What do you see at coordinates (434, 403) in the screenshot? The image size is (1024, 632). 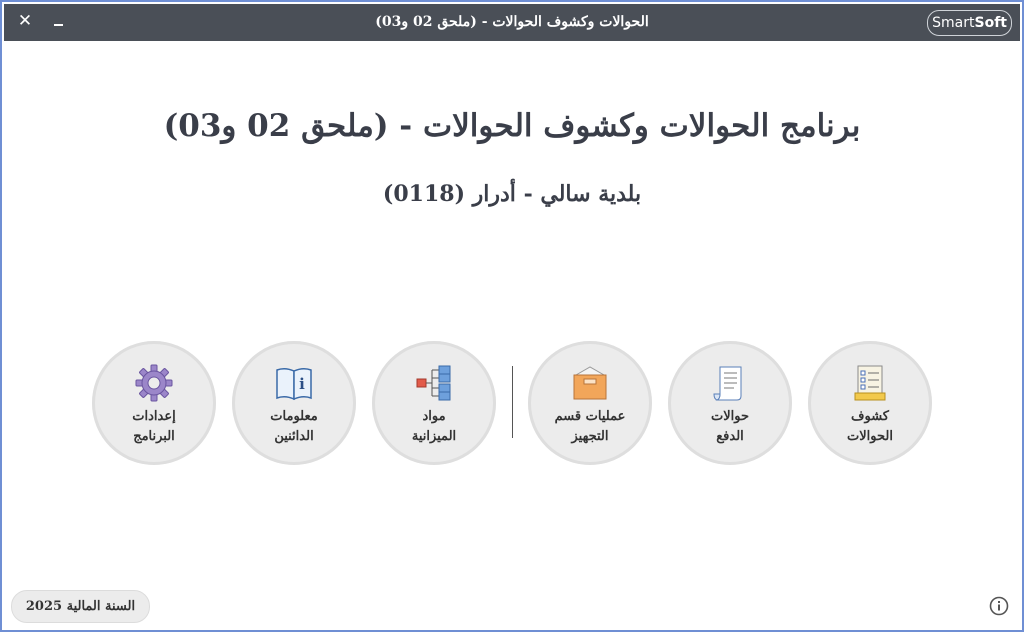 I see `tile-budget-items: مواد الميزانية` at bounding box center [434, 403].